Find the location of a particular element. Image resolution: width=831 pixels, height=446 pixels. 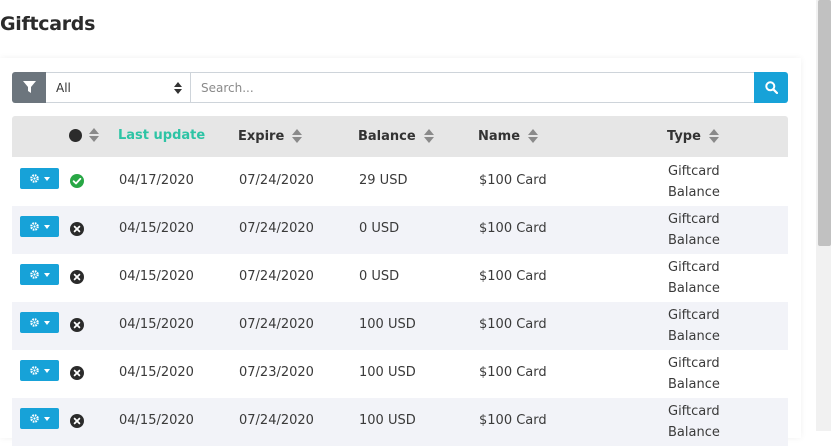

cell-balance: 29 USD is located at coordinates (383, 180).